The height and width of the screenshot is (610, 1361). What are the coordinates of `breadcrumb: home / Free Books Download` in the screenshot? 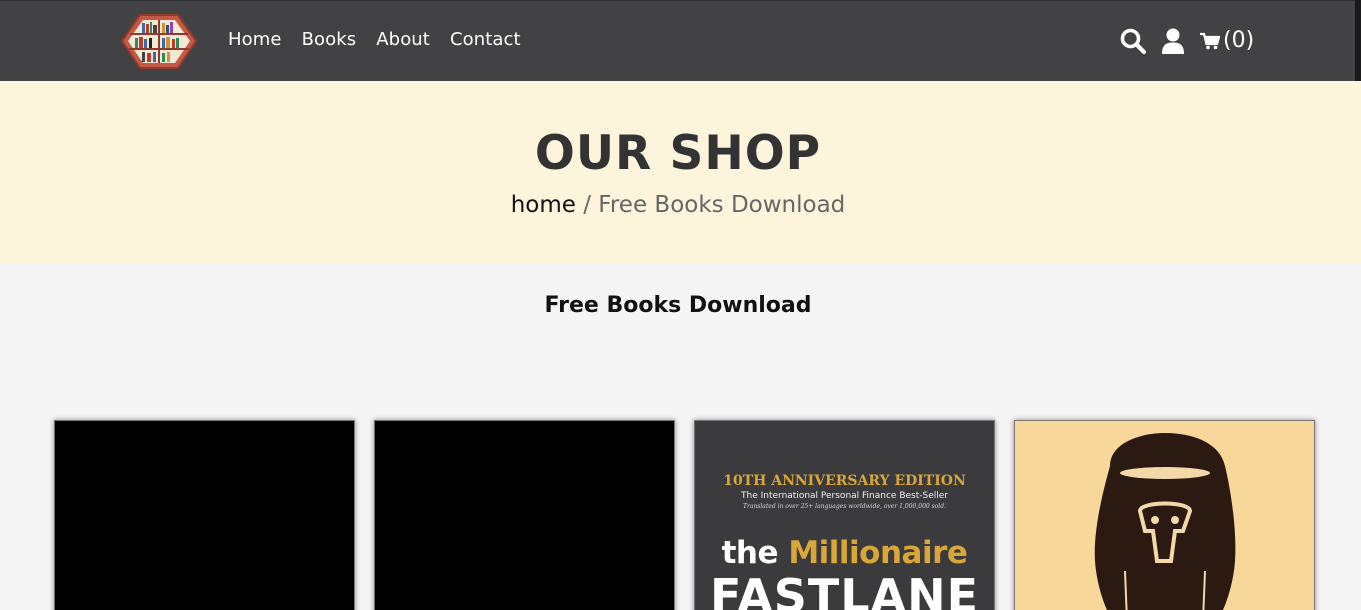 It's located at (678, 205).